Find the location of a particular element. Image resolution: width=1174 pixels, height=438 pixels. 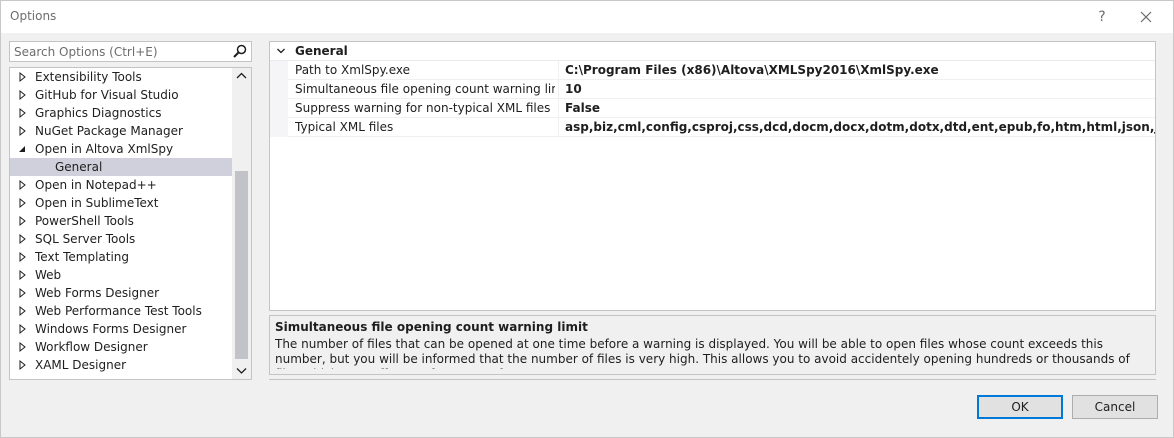

tree-item-label: Graphics Diagnostics is located at coordinates (98, 113).